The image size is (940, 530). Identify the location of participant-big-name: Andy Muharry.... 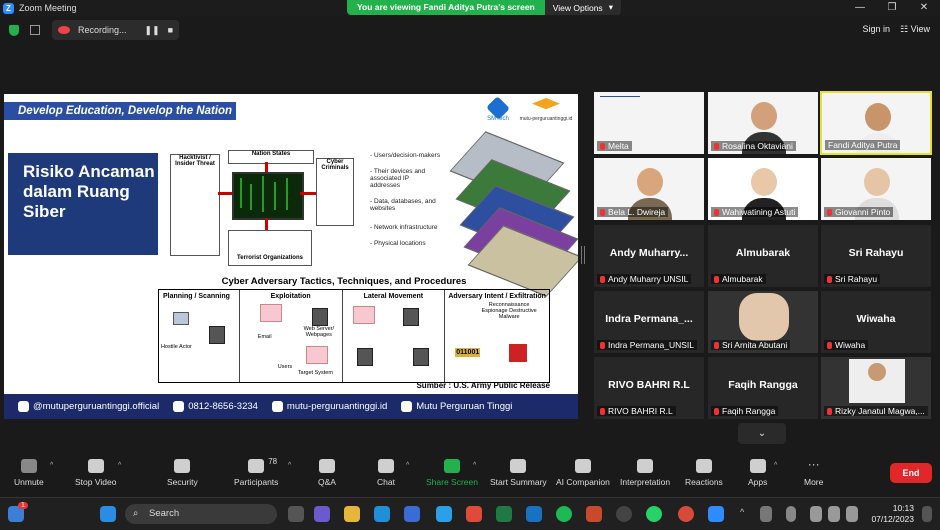
(649, 253).